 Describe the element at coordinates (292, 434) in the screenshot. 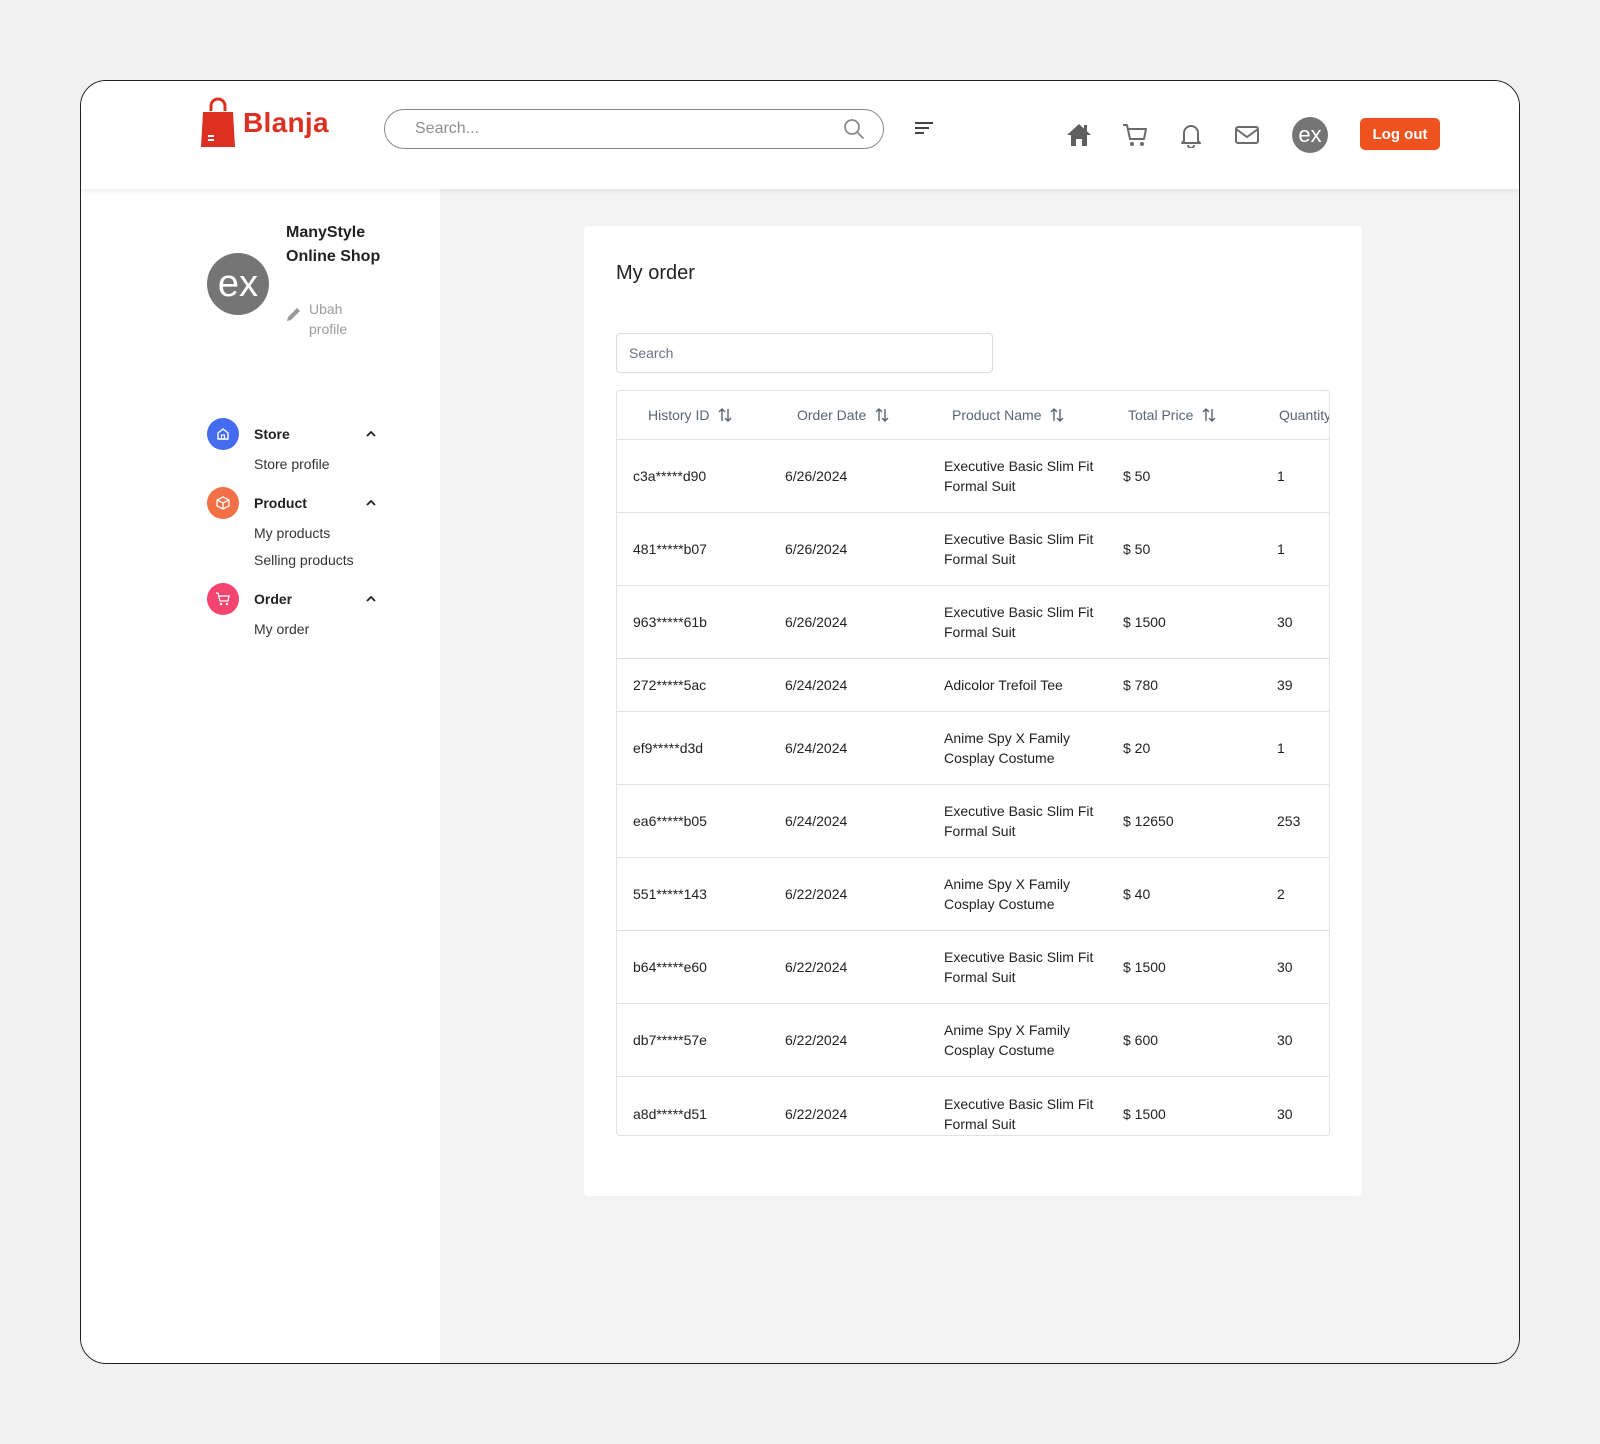

I see `menu-head-store: Store` at that location.